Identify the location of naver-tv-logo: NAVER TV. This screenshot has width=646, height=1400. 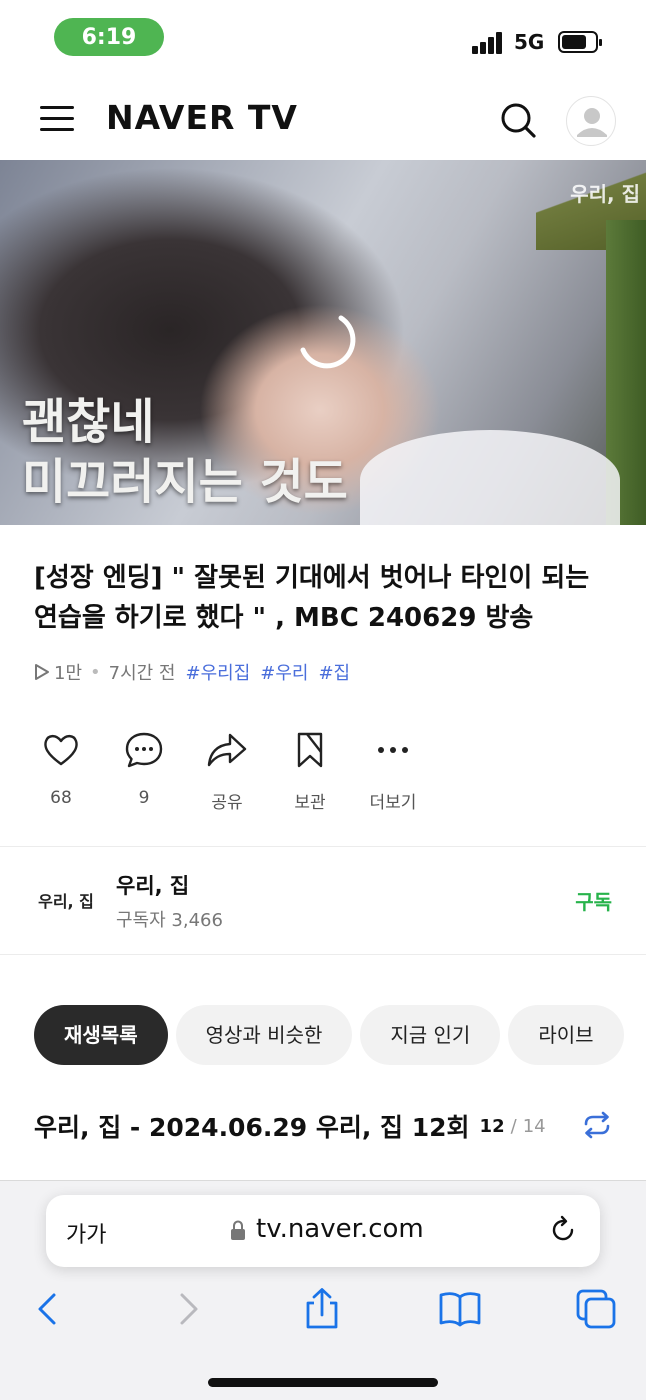
(202, 117).